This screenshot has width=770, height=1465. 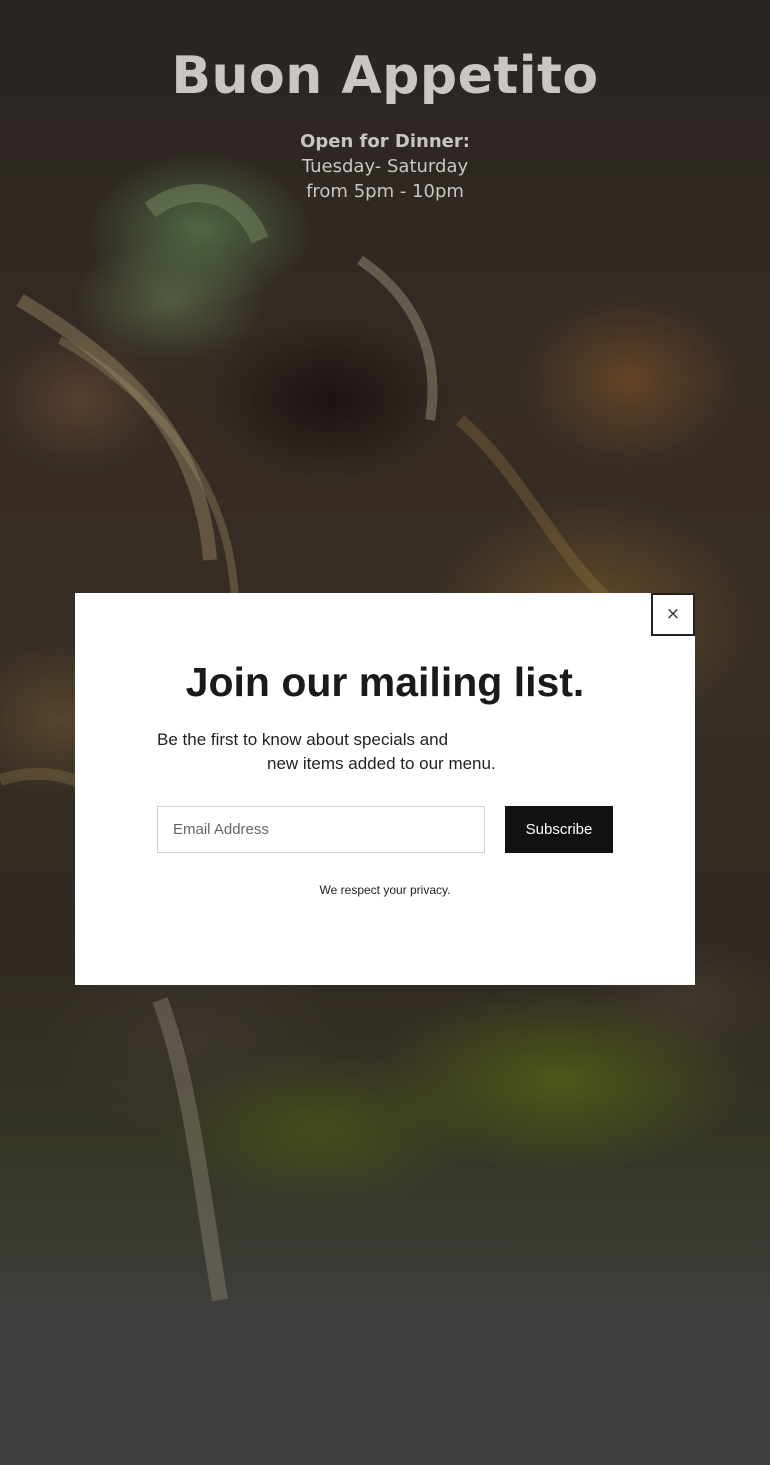 I want to click on hours-time: from 5pm - 10pm, so click(x=385, y=191).